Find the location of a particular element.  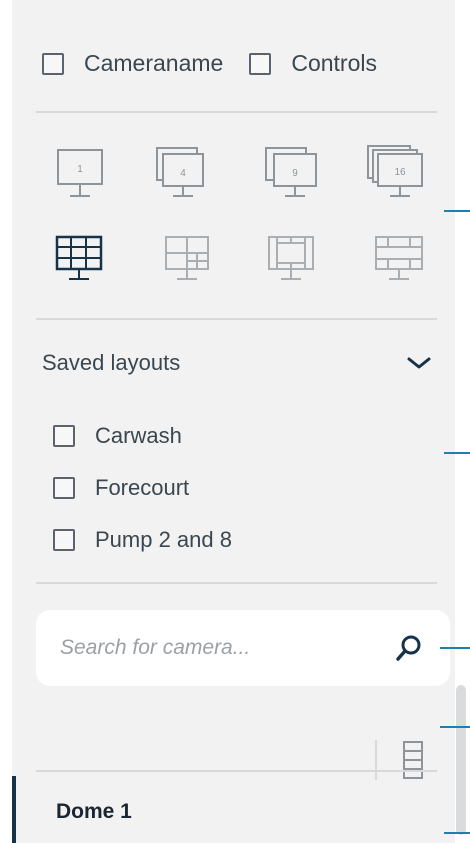

grid-layout-b-icon is located at coordinates (187, 258).